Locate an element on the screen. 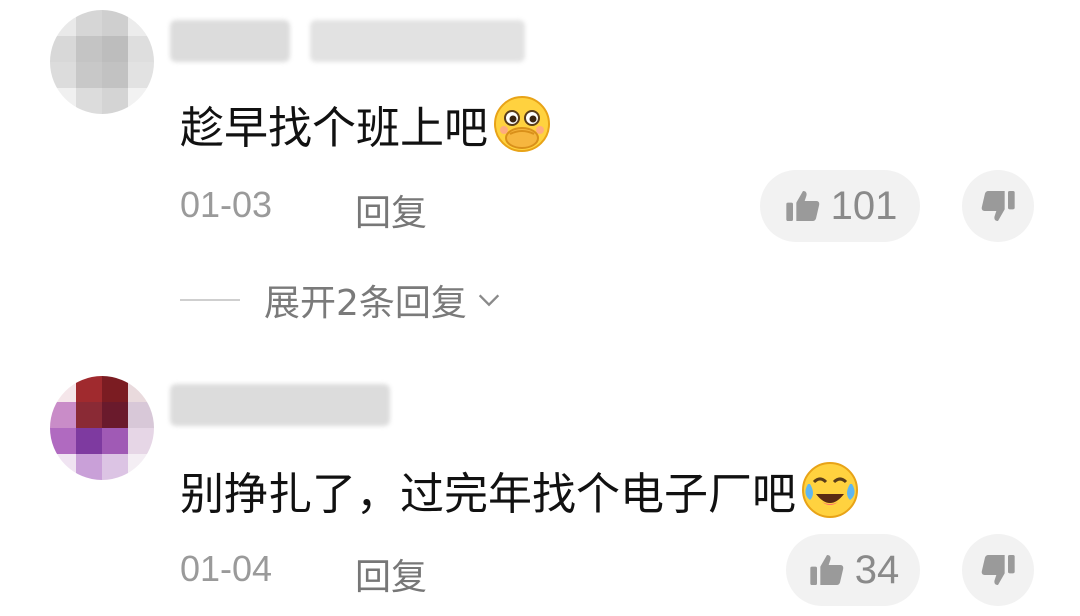 The image size is (1080, 616). comment-text-content: 趁早找个班上吧 is located at coordinates (334, 128).